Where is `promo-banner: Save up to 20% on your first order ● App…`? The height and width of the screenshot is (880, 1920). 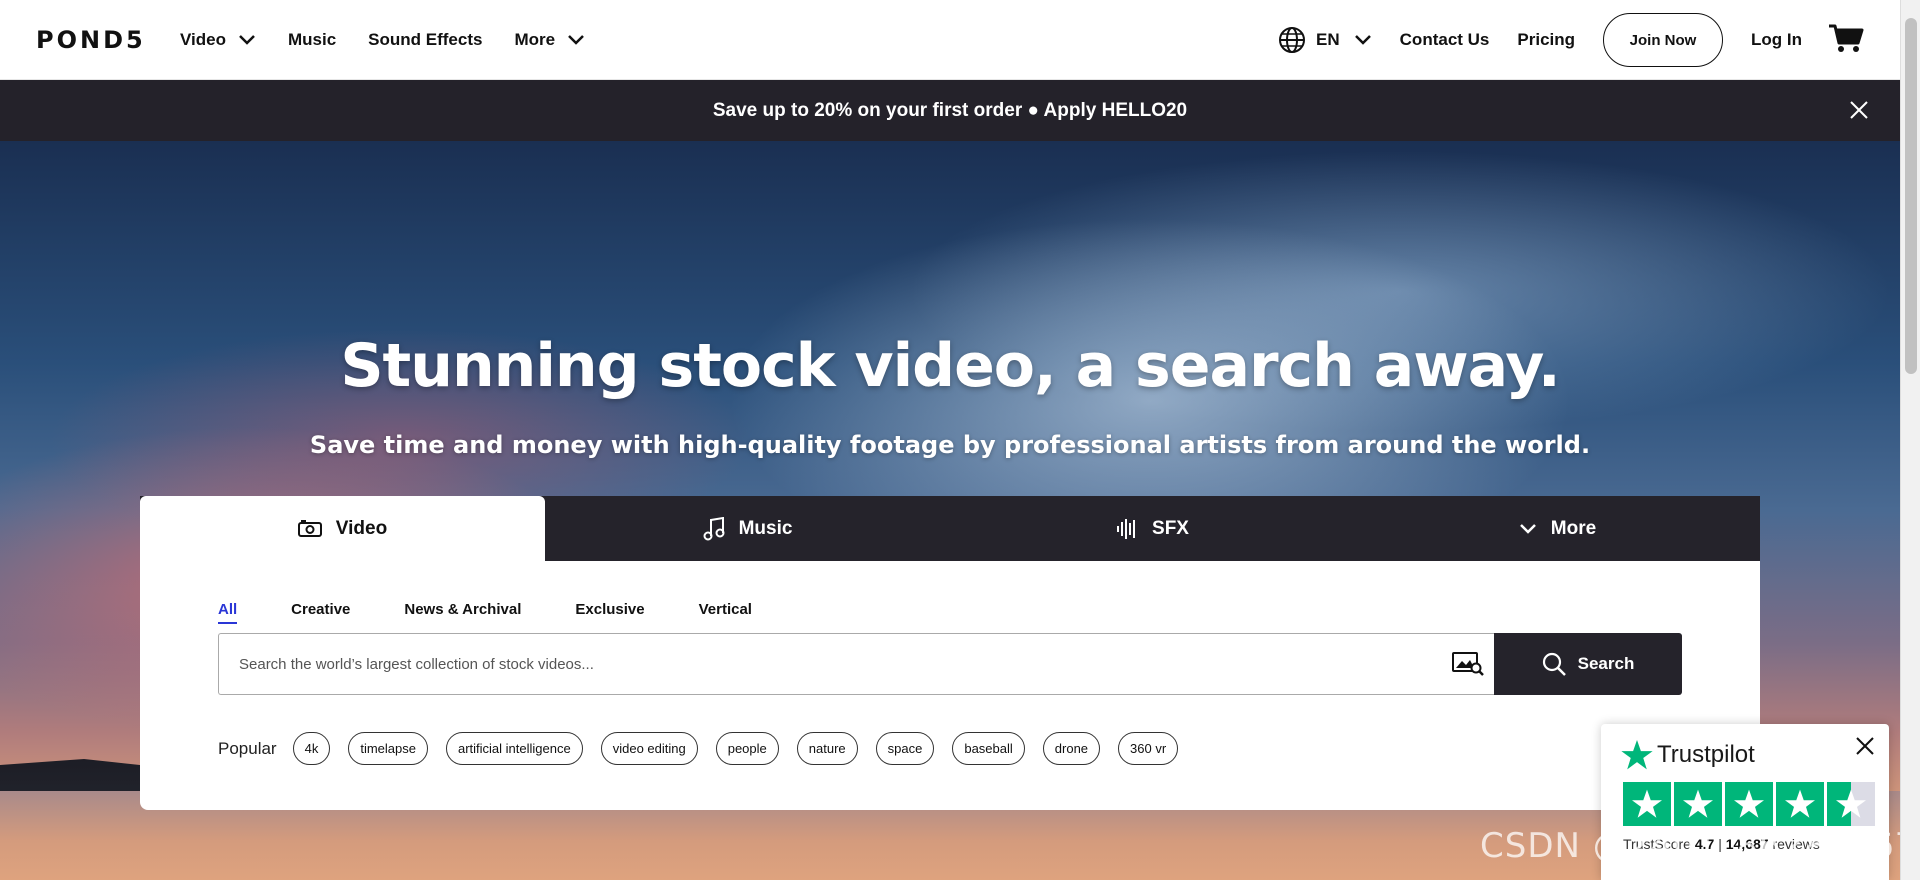
promo-banner: Save up to 20% on your first order ● App… is located at coordinates (950, 110).